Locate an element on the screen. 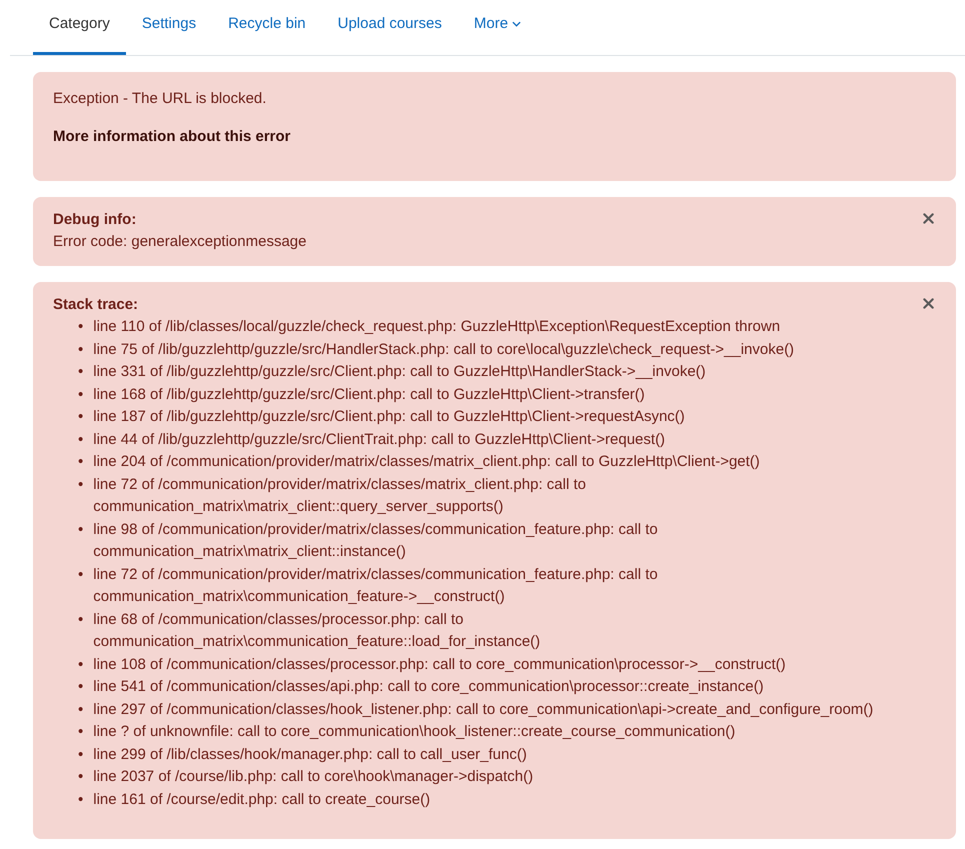 The image size is (965, 849). stack-trace-line: line 168 of /lib/guzzlehttp/guzzle/src/Client.php: call to GuzzleHttp\Client->transfer() is located at coordinates (369, 394).